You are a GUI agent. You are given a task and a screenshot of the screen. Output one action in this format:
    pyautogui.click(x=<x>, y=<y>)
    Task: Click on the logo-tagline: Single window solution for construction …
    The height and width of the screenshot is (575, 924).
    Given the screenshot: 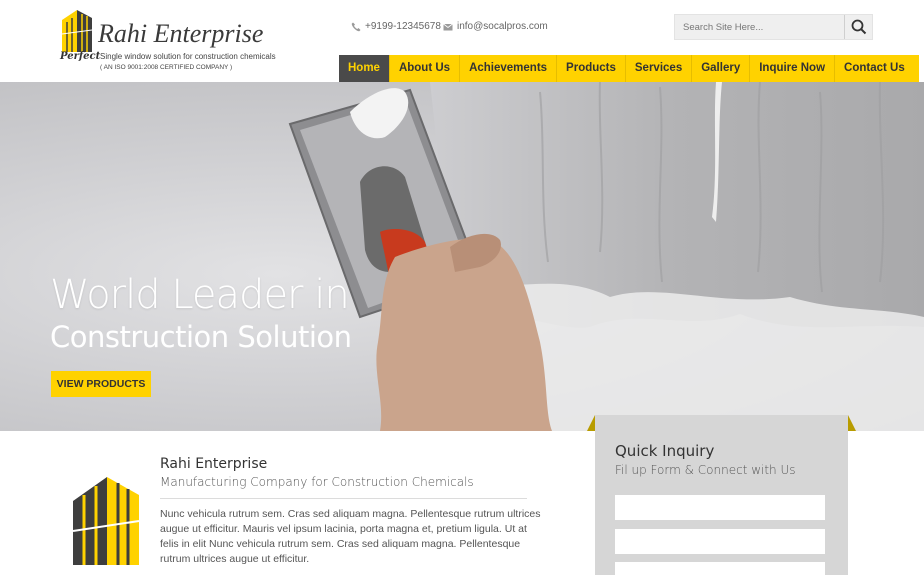 What is the action you would take?
    pyautogui.click(x=188, y=56)
    